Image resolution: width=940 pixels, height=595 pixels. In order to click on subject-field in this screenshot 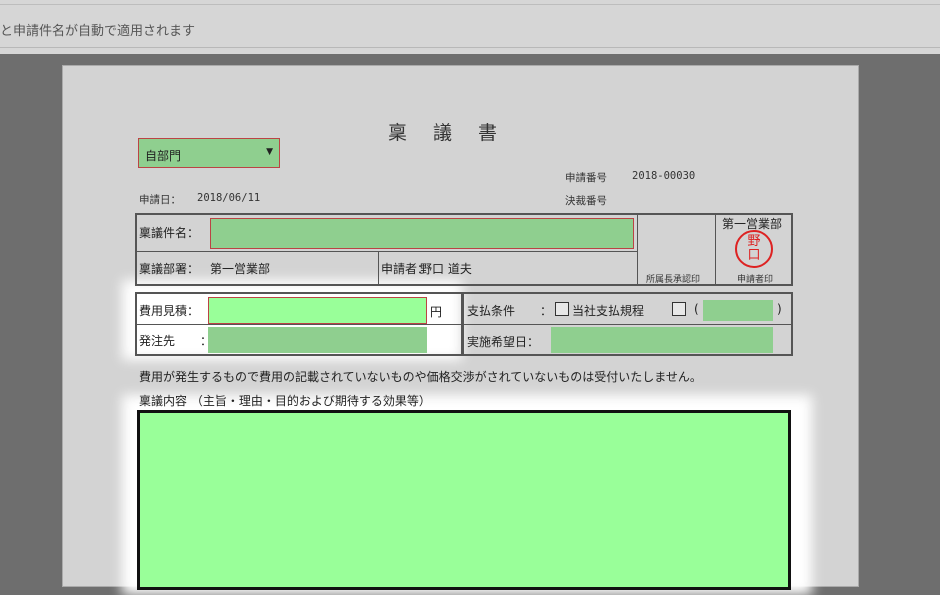, I will do `click(422, 233)`.